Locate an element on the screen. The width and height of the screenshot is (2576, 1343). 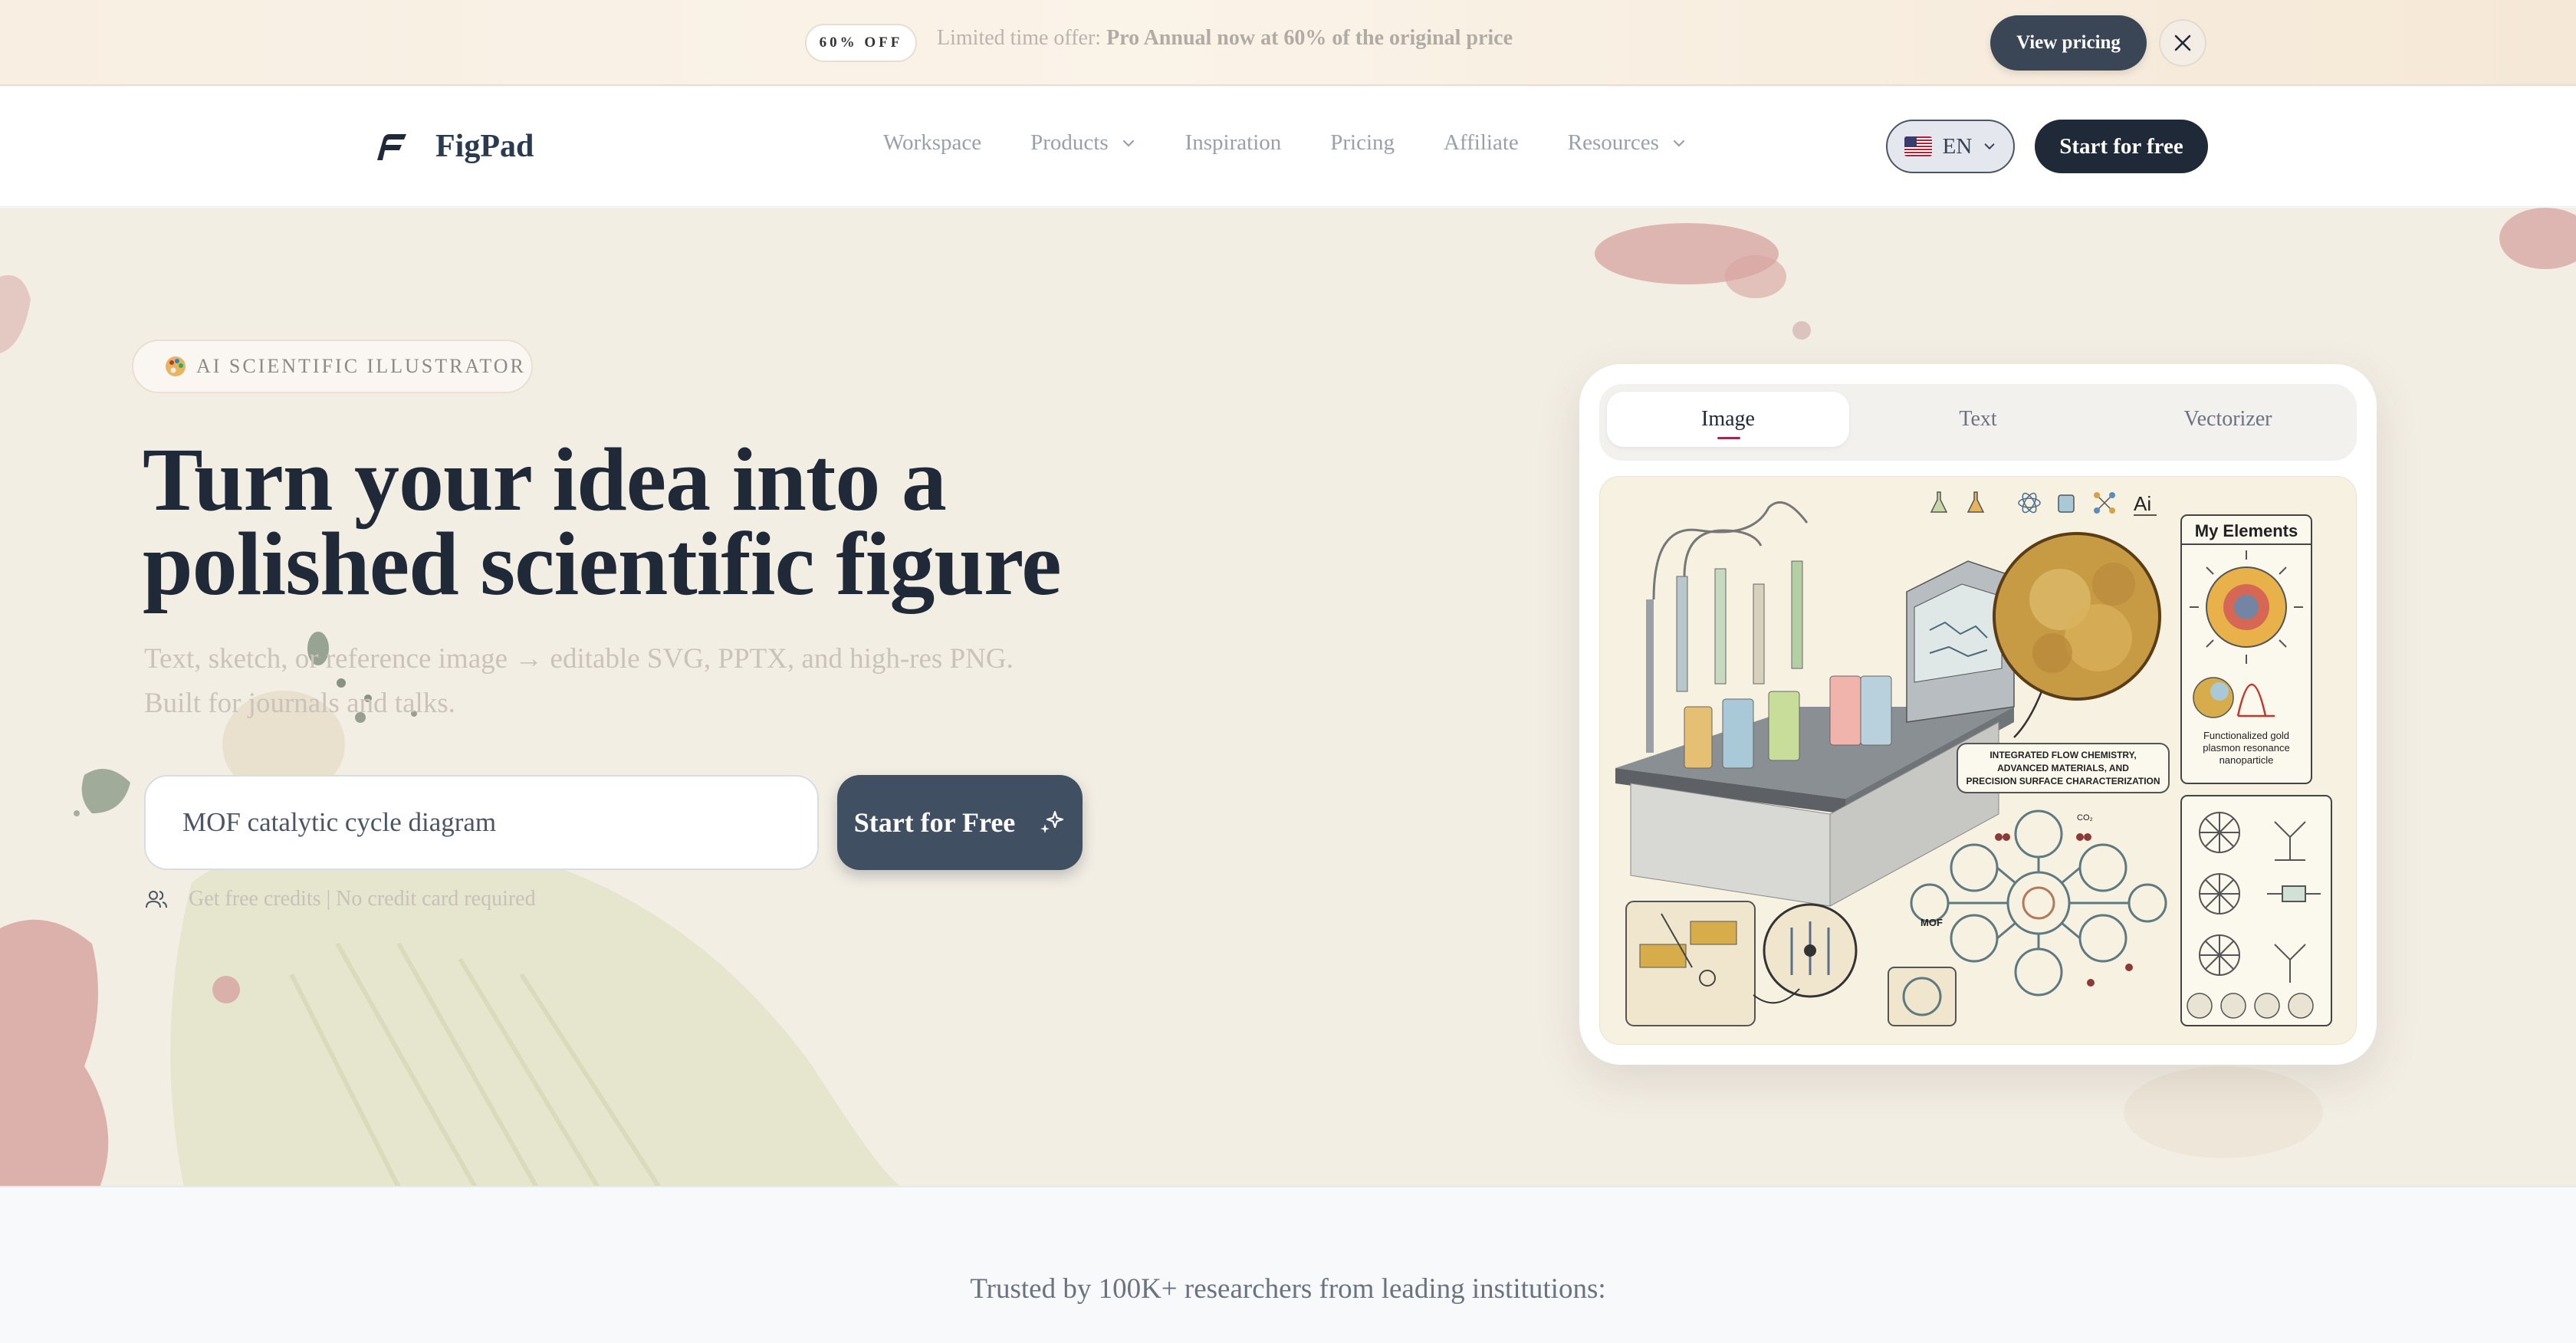
ai-tool-label: Ai is located at coordinates (2143, 504).